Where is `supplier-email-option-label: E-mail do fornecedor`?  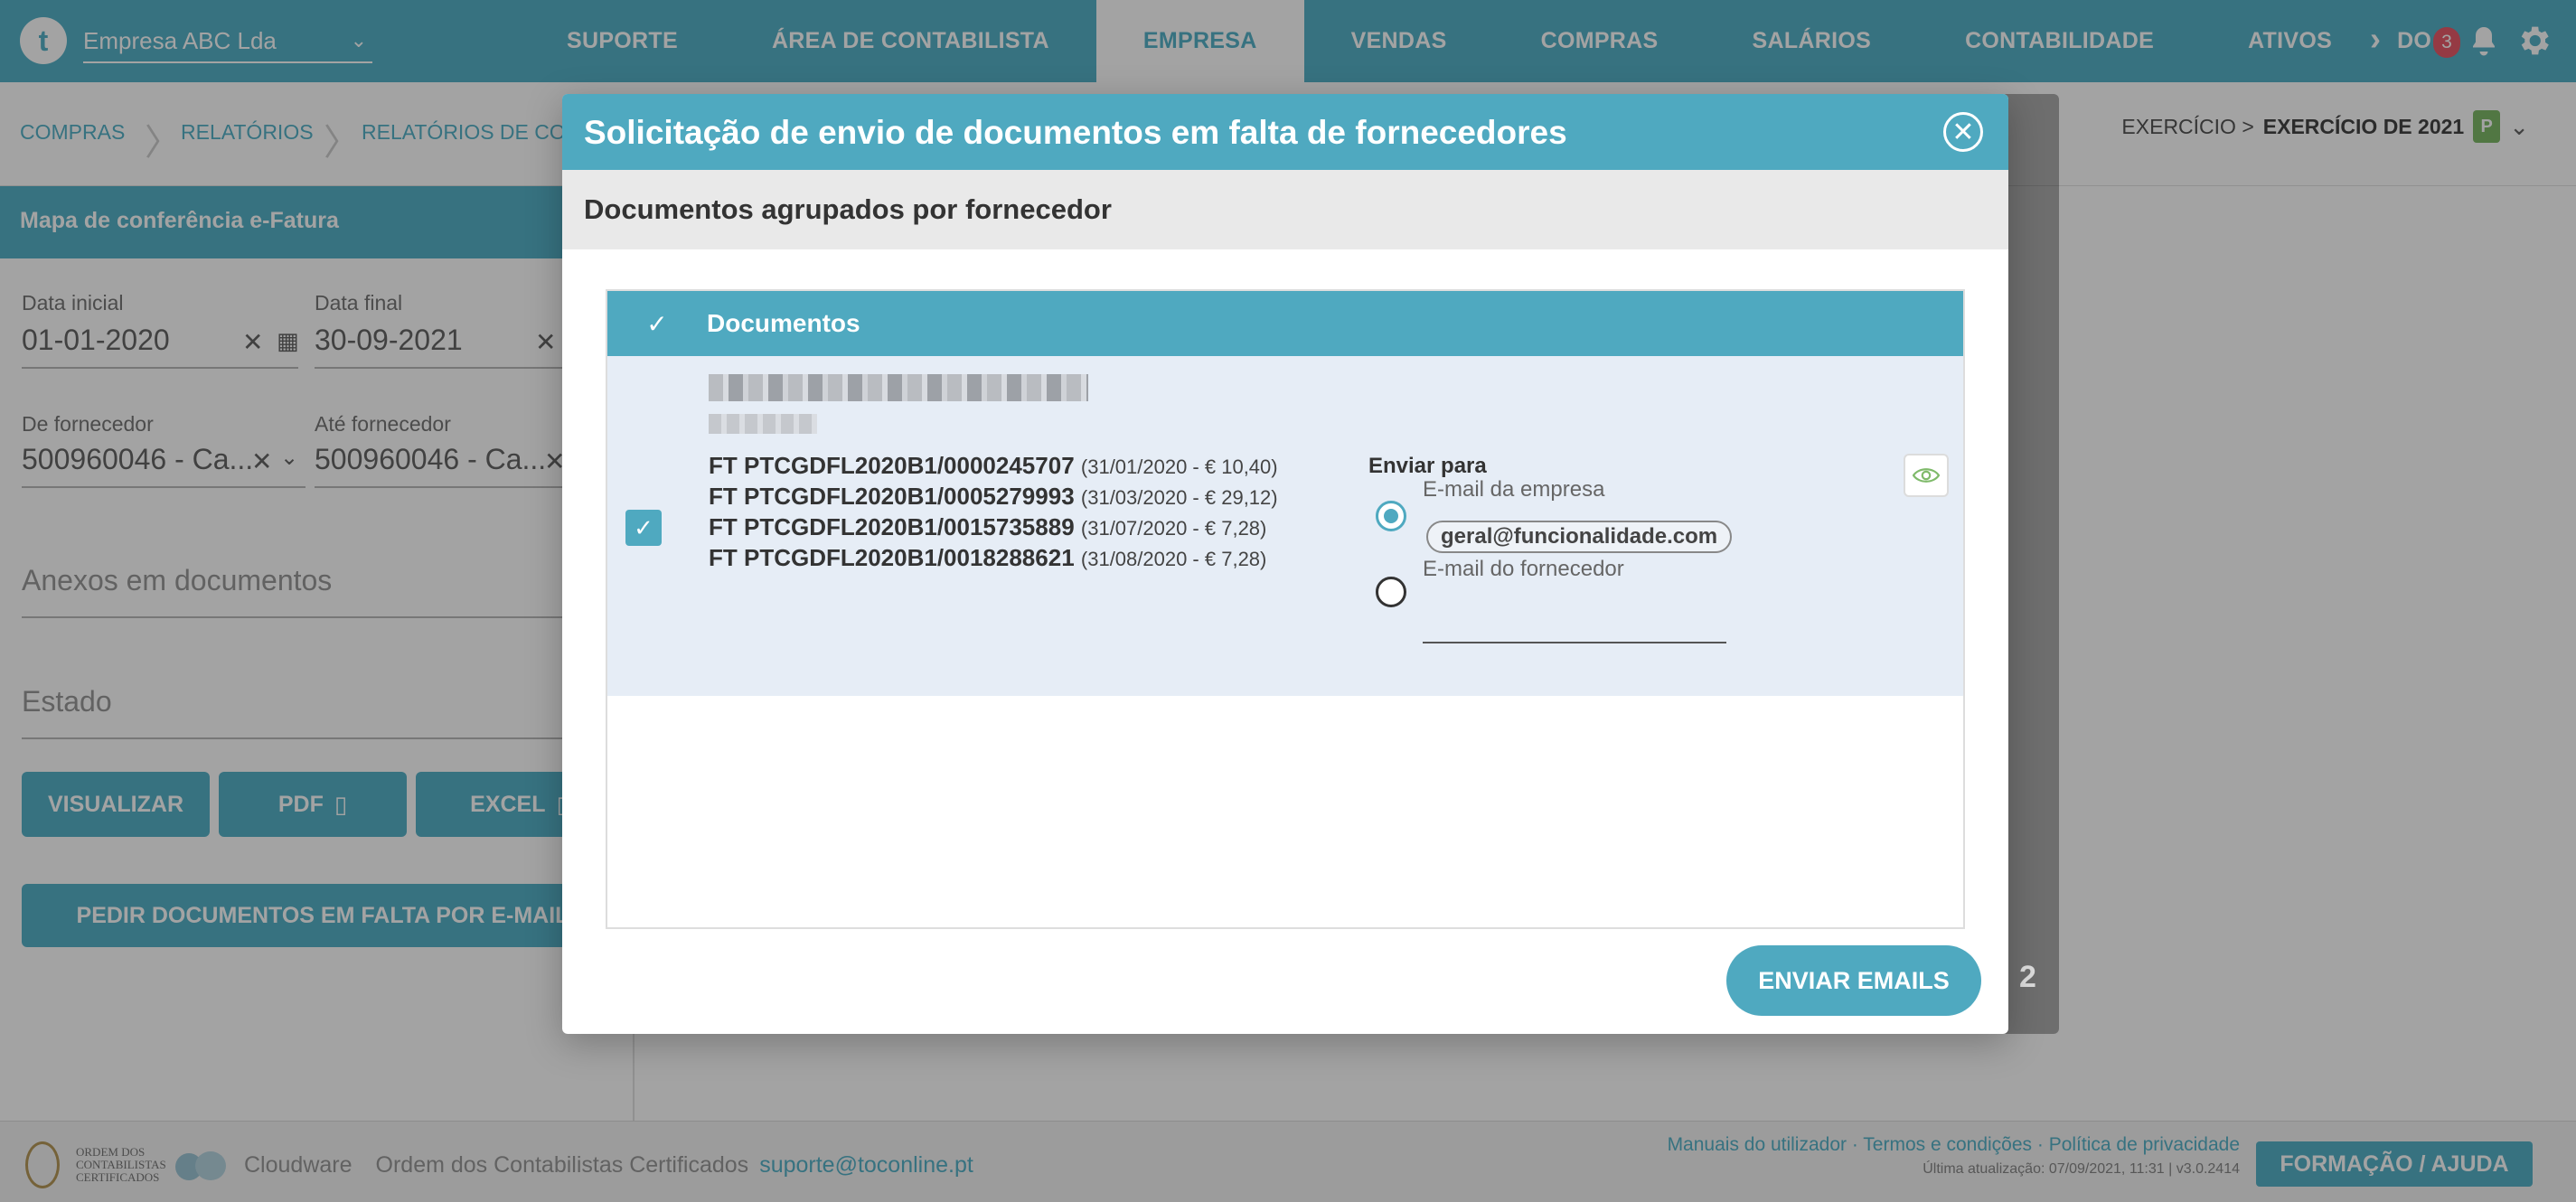
supplier-email-option-label: E-mail do fornecedor is located at coordinates (1524, 569).